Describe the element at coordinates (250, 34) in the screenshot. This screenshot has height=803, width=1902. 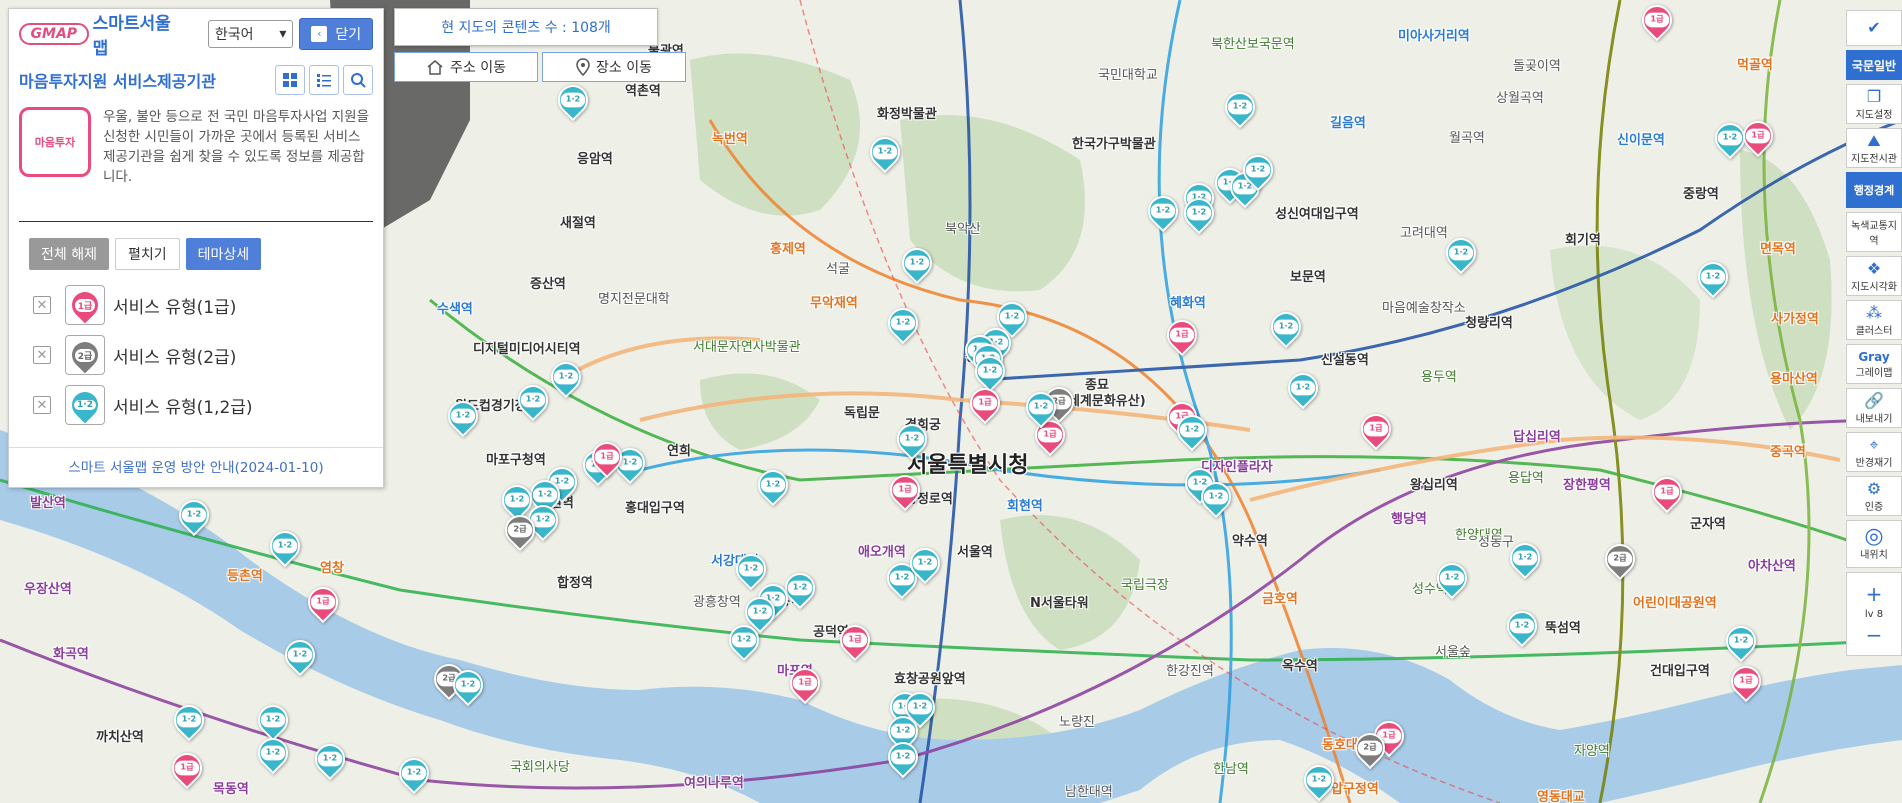
I see `language-select: 한국어 ▾` at that location.